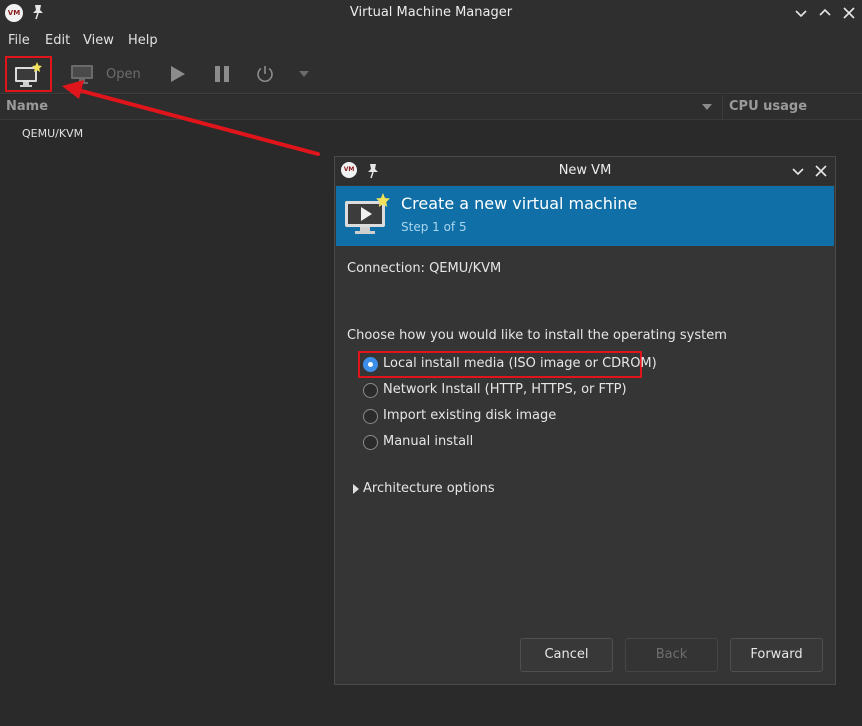  Describe the element at coordinates (434, 227) in the screenshot. I see `banner-step: Step 1 of 5` at that location.